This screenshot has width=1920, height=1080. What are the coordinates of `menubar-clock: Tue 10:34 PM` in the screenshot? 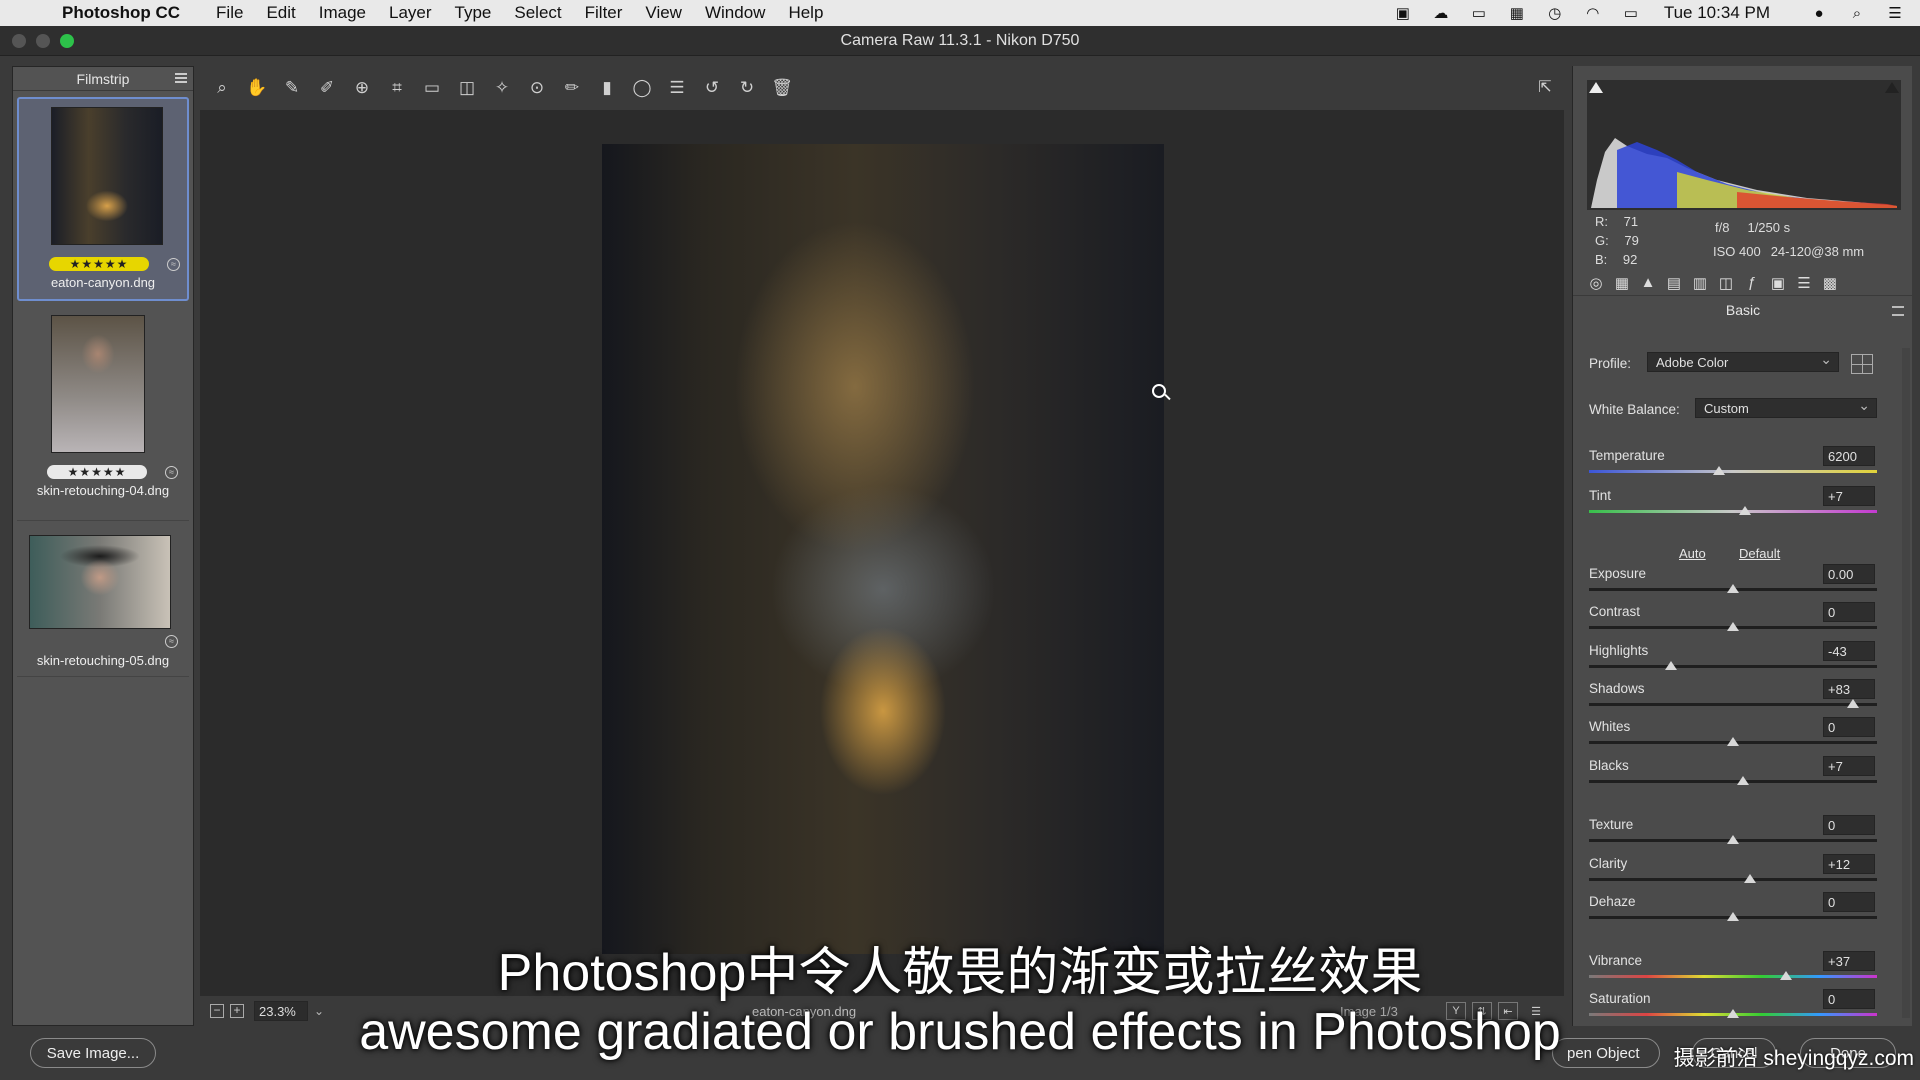 It's located at (1717, 13).